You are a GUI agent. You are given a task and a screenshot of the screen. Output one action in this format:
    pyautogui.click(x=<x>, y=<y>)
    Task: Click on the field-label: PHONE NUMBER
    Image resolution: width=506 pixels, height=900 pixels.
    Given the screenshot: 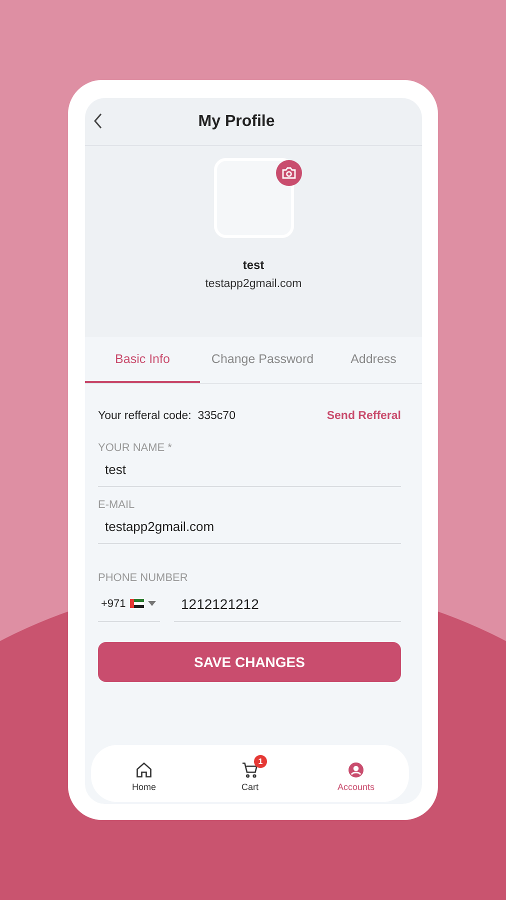 What is the action you would take?
    pyautogui.click(x=143, y=578)
    